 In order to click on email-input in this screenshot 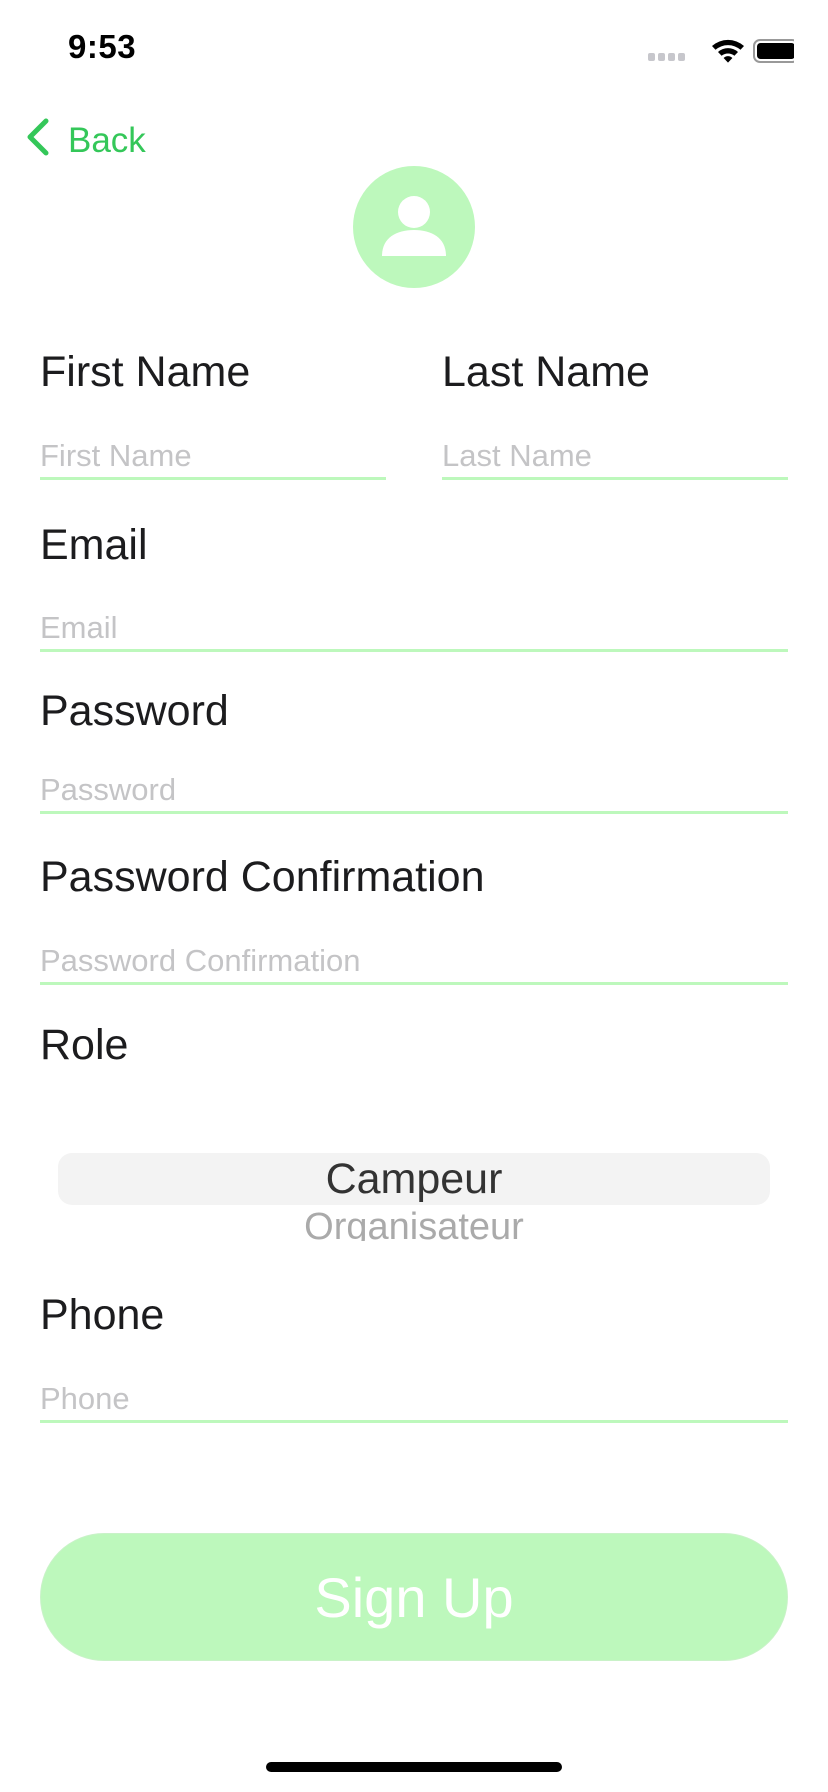, I will do `click(414, 628)`.